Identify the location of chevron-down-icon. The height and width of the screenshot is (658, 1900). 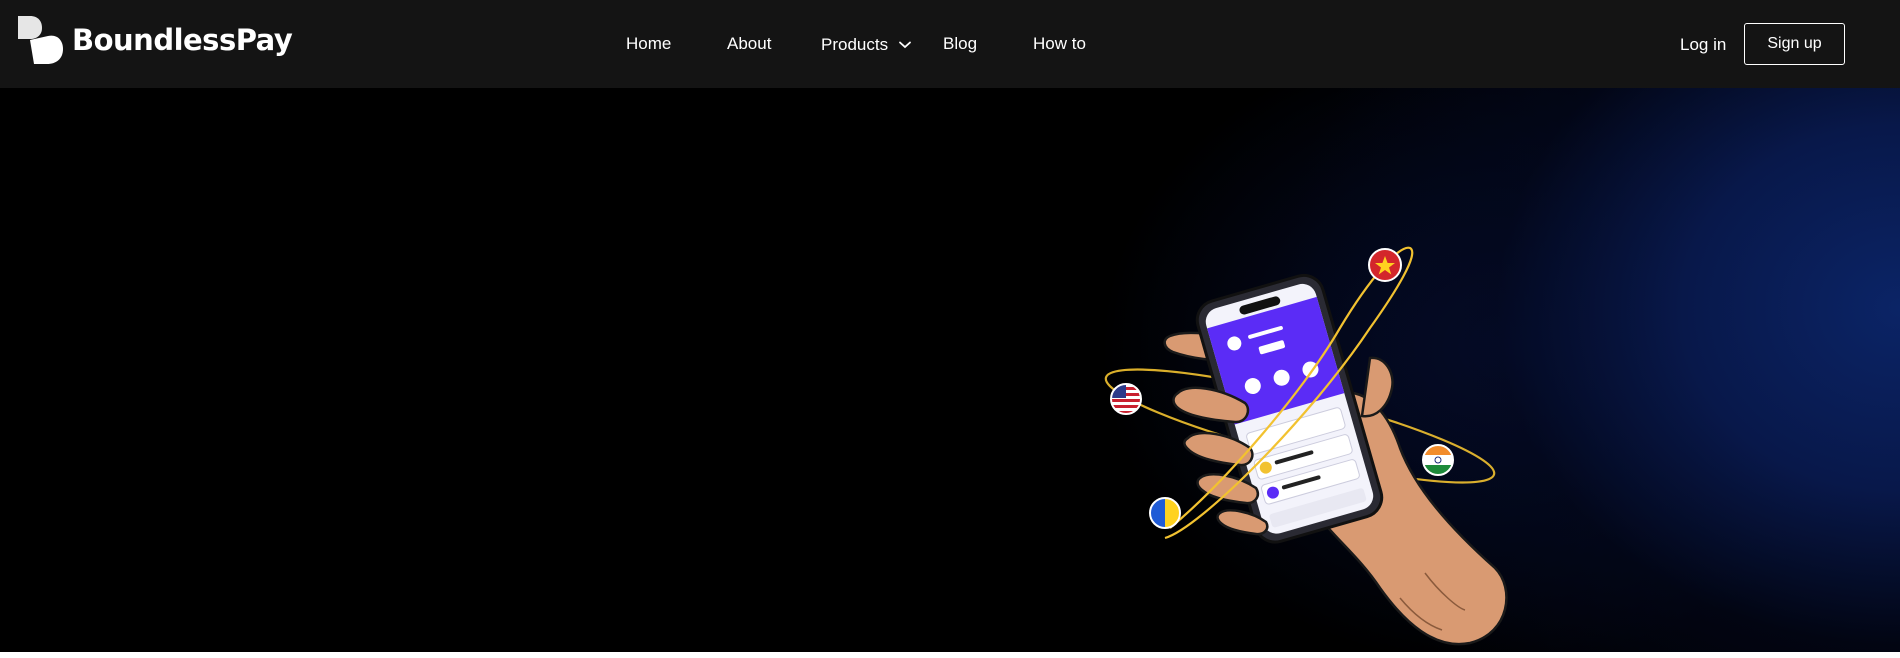
(905, 45).